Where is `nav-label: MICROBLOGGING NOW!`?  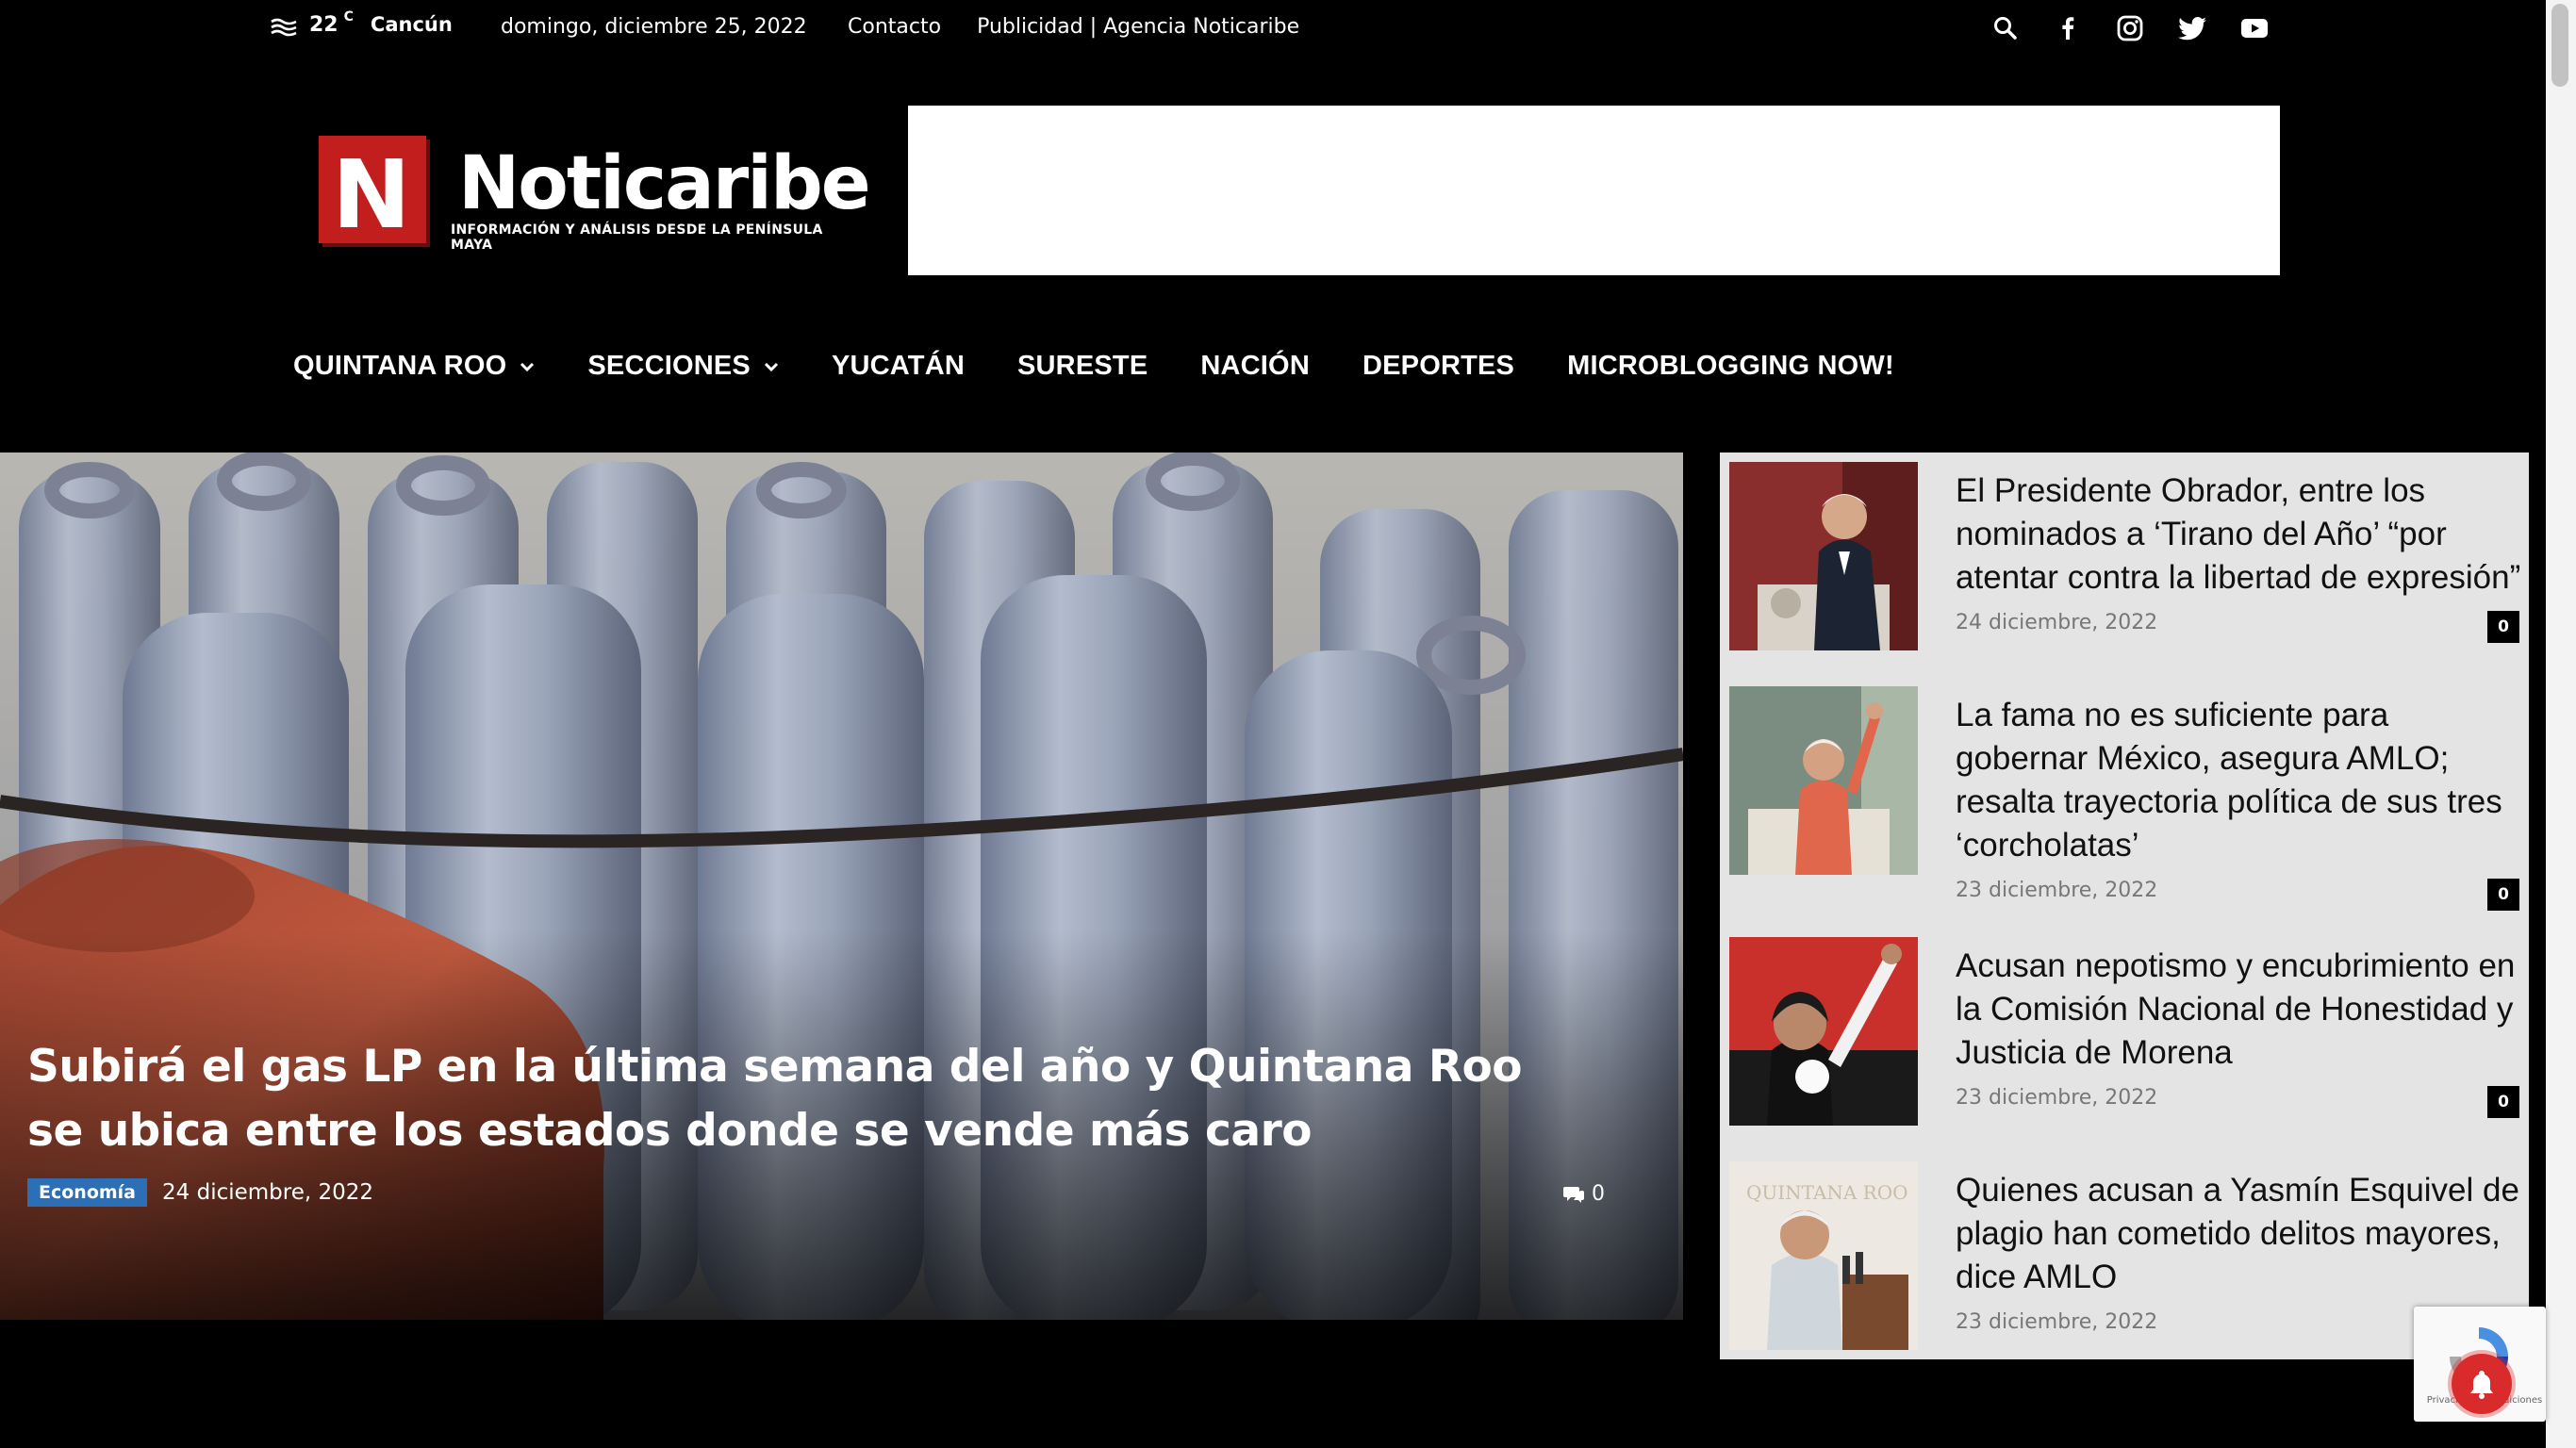 nav-label: MICROBLOGGING NOW! is located at coordinates (1730, 366).